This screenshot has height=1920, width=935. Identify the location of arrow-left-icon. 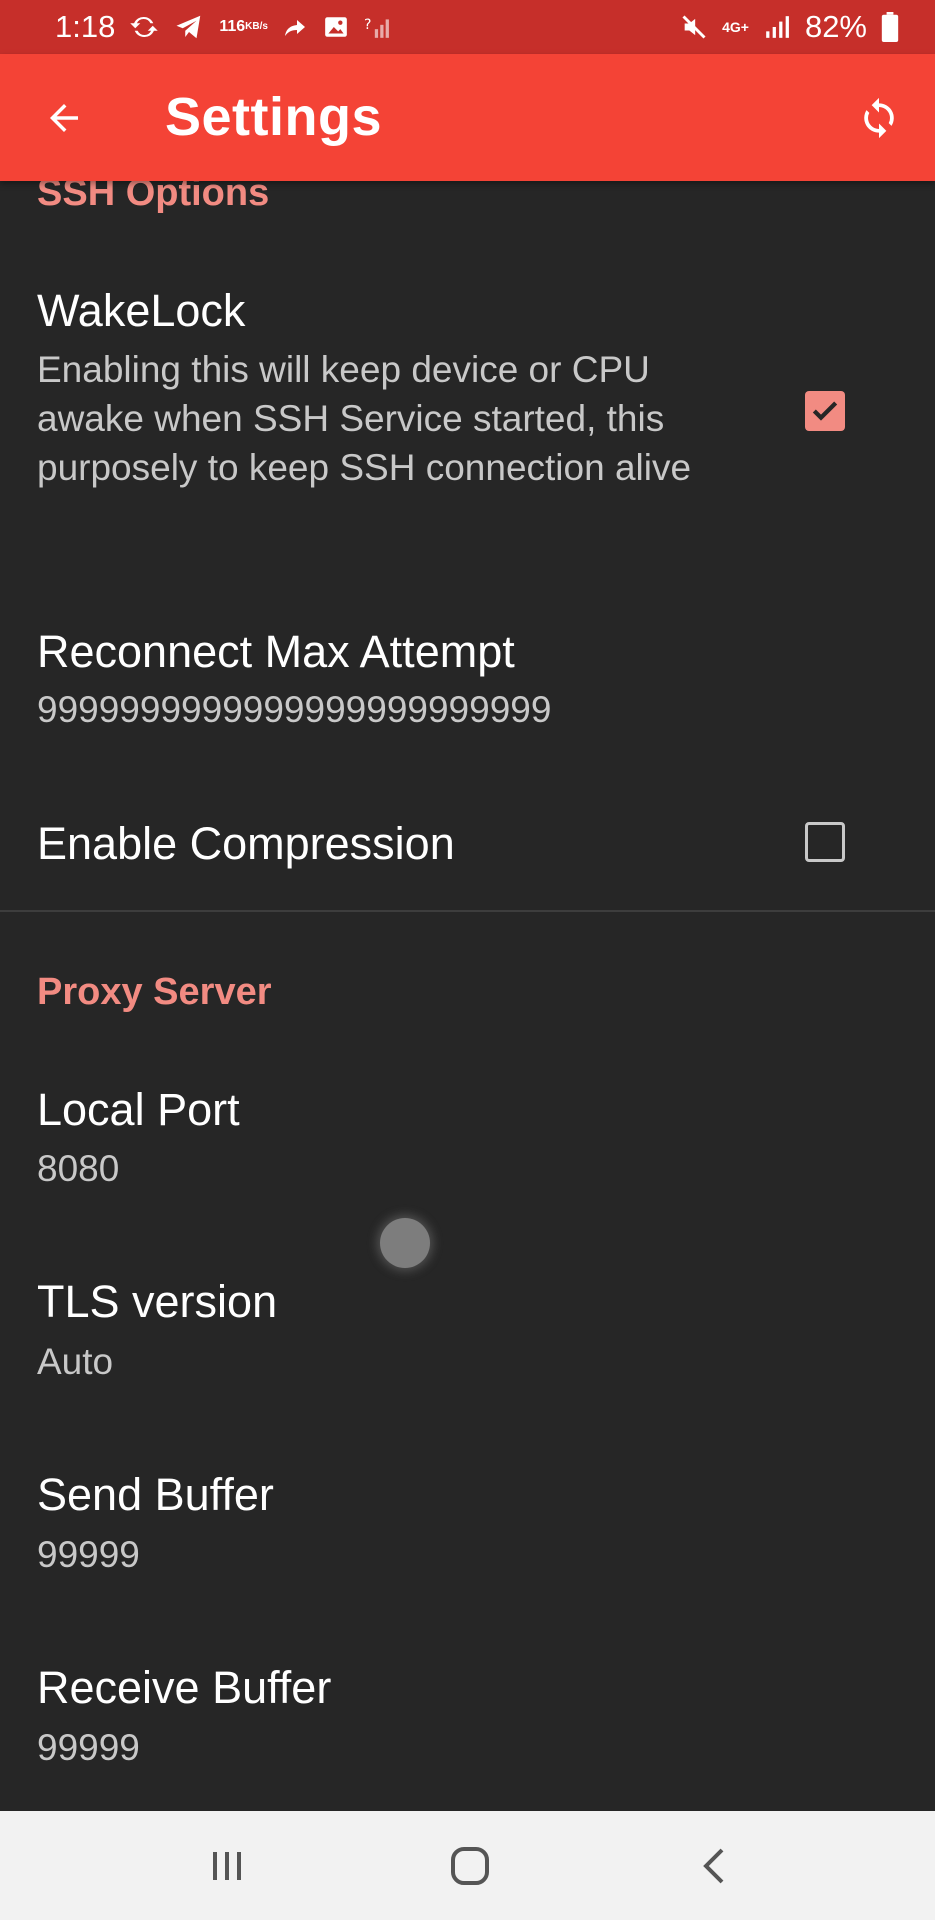
(64, 118).